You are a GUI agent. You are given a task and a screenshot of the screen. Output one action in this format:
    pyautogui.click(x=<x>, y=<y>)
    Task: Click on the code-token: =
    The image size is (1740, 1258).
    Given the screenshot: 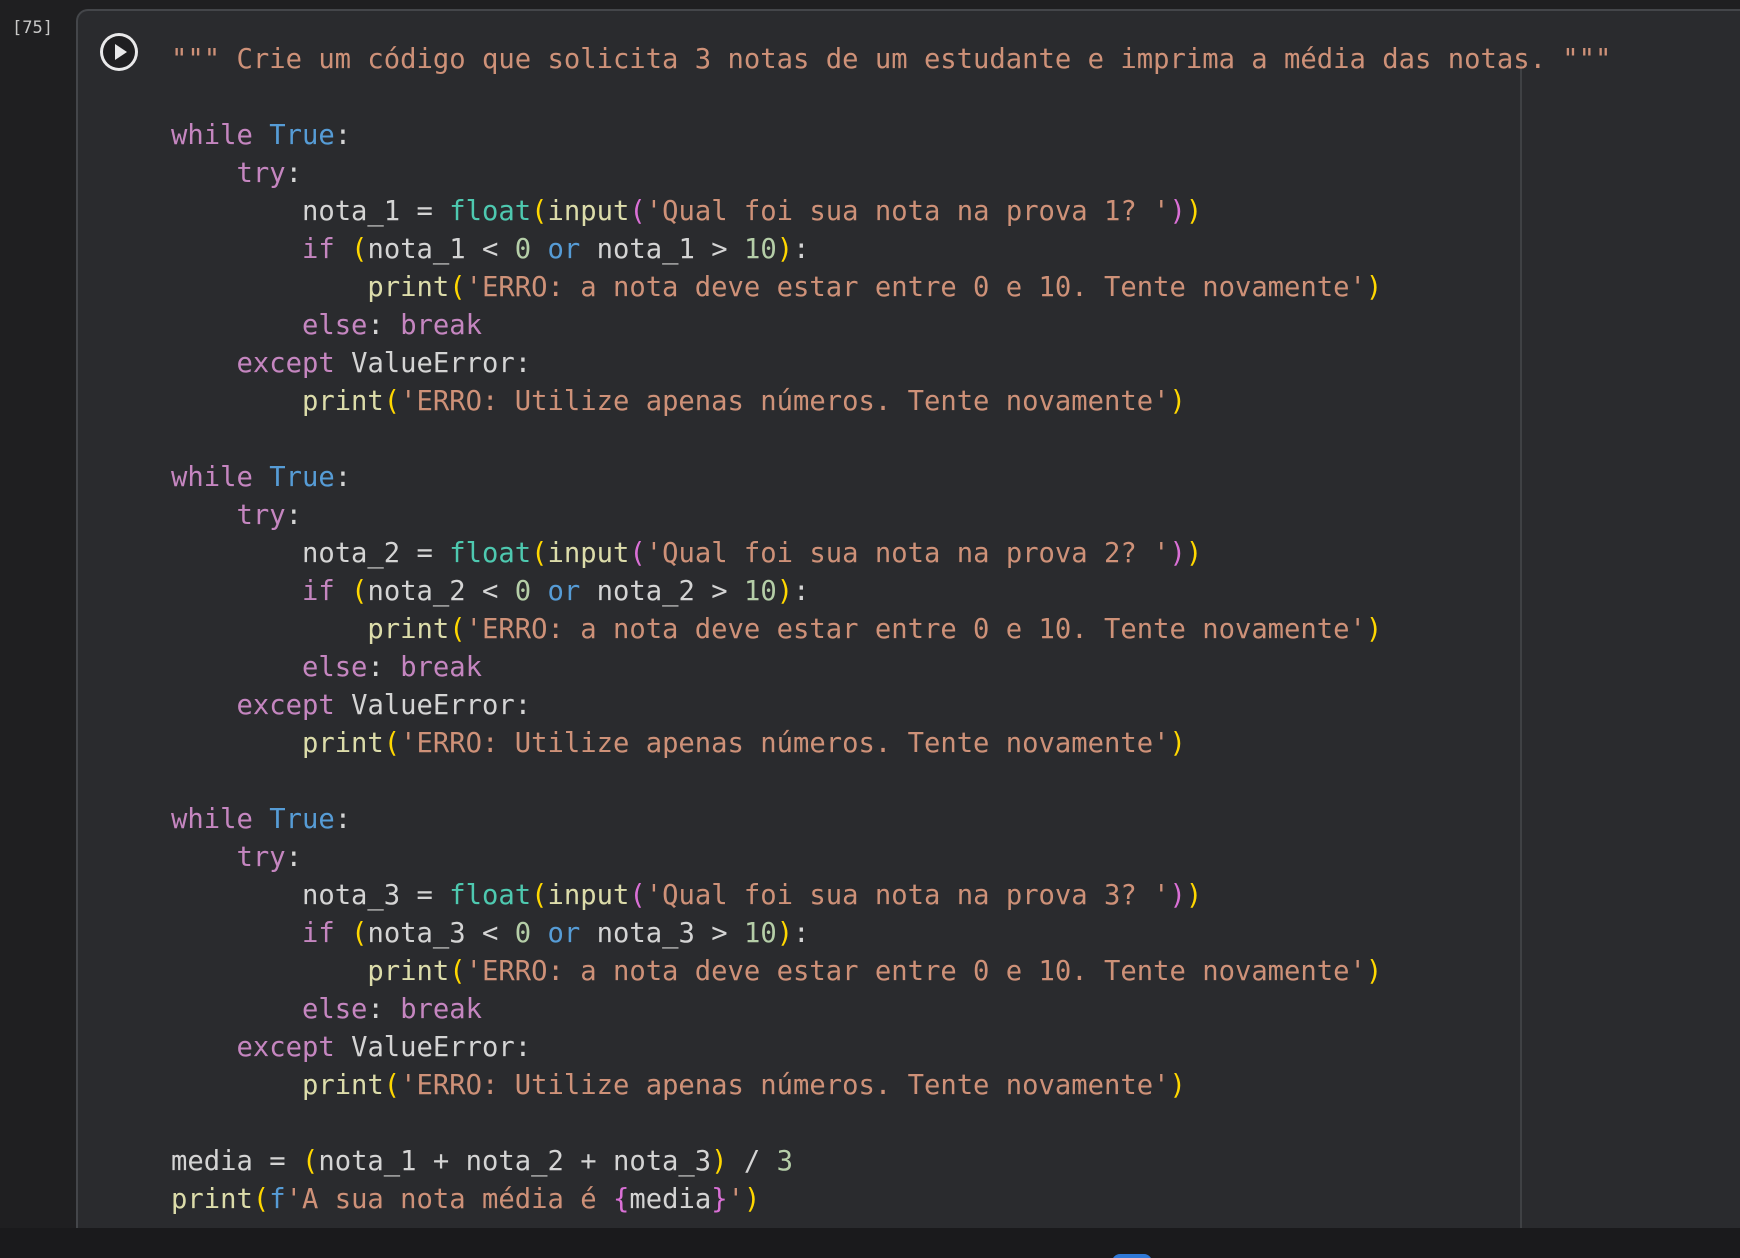 What is the action you would take?
    pyautogui.click(x=277, y=1161)
    